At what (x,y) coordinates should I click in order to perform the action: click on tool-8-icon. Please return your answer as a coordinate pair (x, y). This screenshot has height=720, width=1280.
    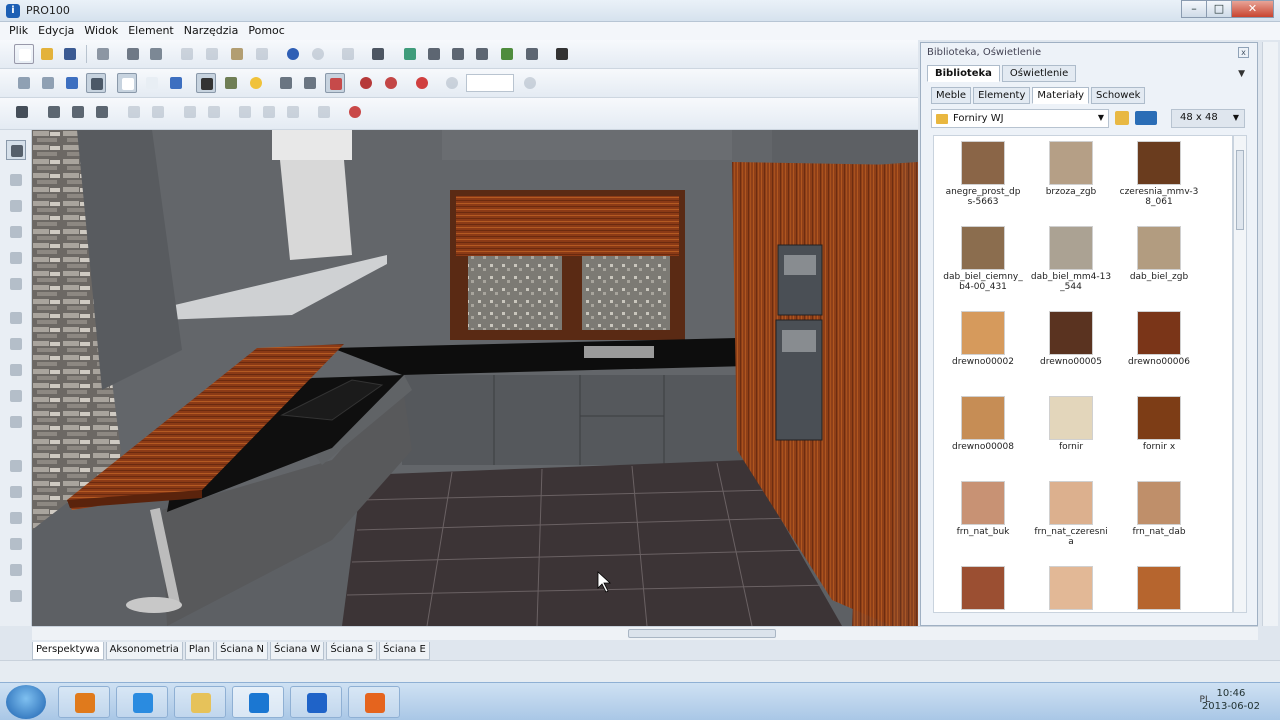
    Looking at the image, I should click on (16, 344).